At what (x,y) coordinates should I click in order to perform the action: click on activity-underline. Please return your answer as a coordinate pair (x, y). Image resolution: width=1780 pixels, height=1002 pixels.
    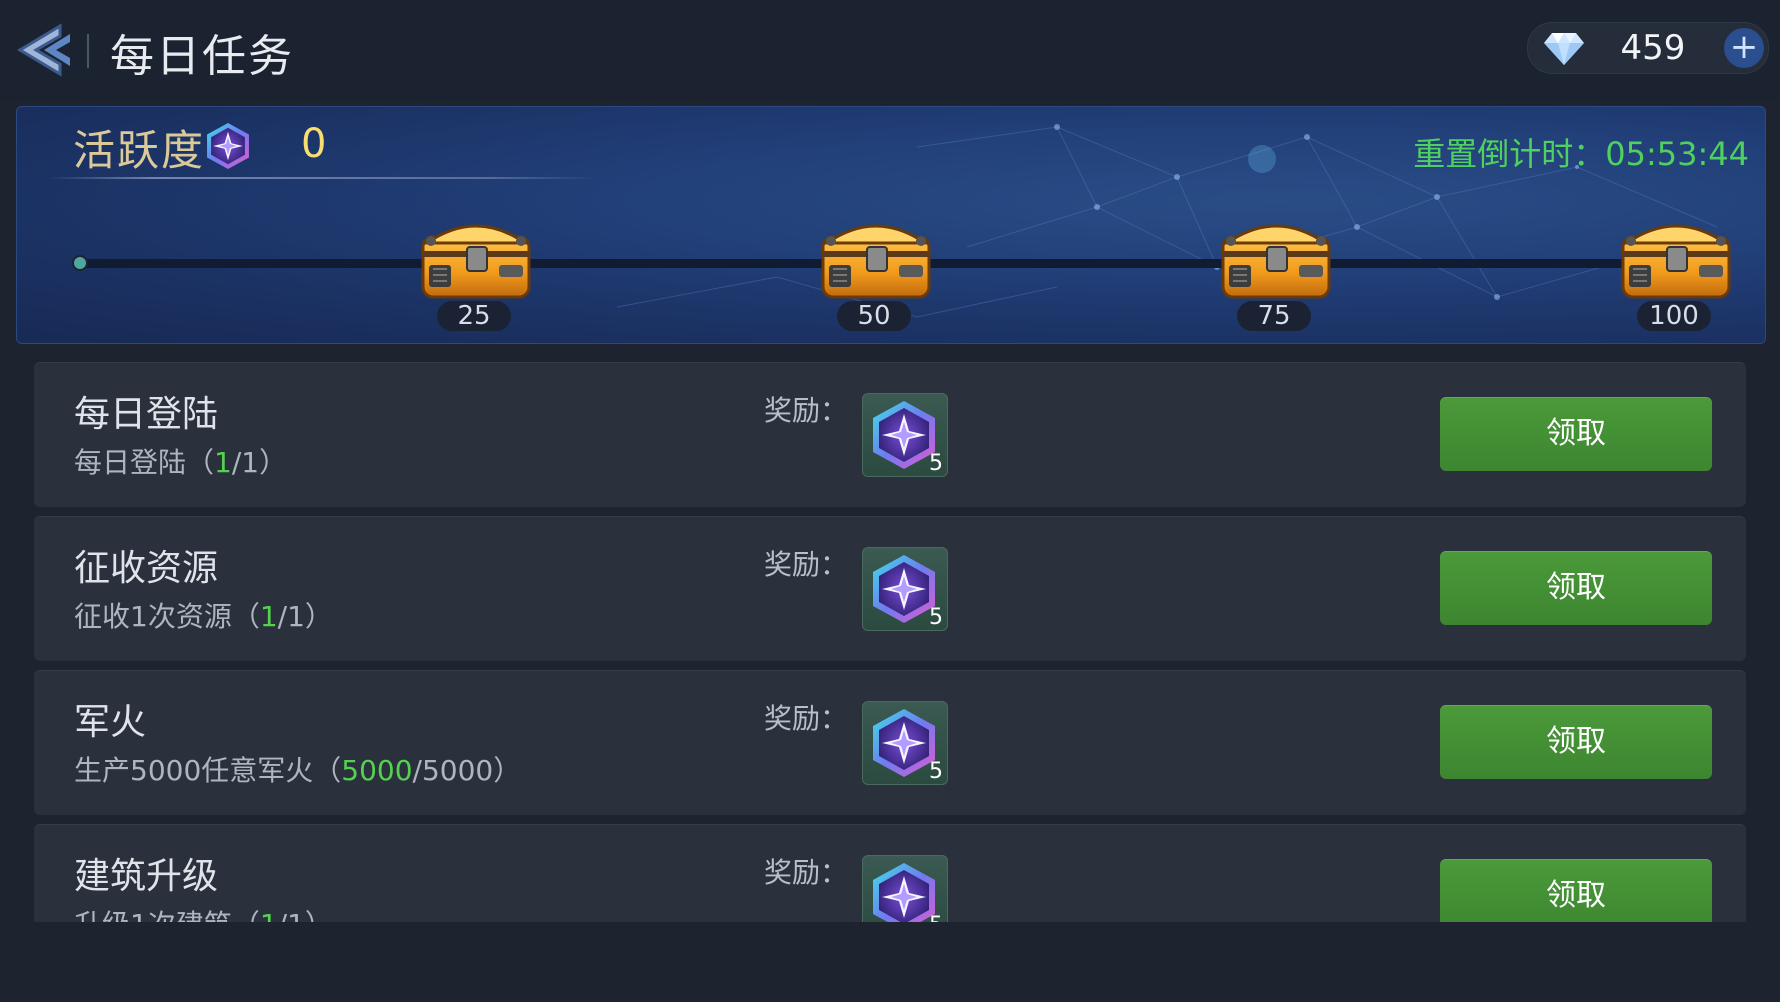
    Looking at the image, I should click on (322, 178).